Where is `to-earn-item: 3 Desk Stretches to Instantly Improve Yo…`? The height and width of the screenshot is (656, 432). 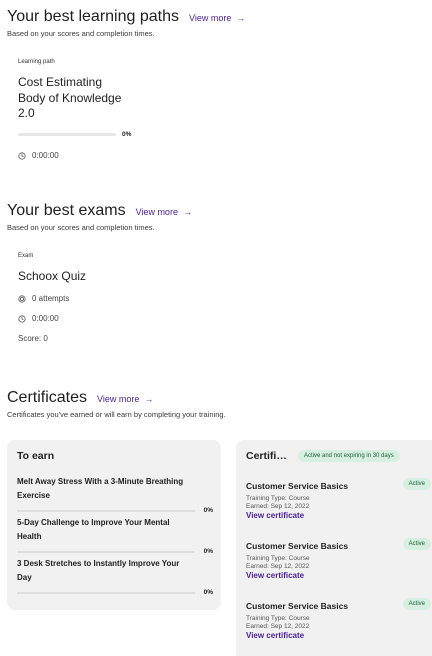 to-earn-item: 3 Desk Stretches to Instantly Improve Yo… is located at coordinates (115, 576).